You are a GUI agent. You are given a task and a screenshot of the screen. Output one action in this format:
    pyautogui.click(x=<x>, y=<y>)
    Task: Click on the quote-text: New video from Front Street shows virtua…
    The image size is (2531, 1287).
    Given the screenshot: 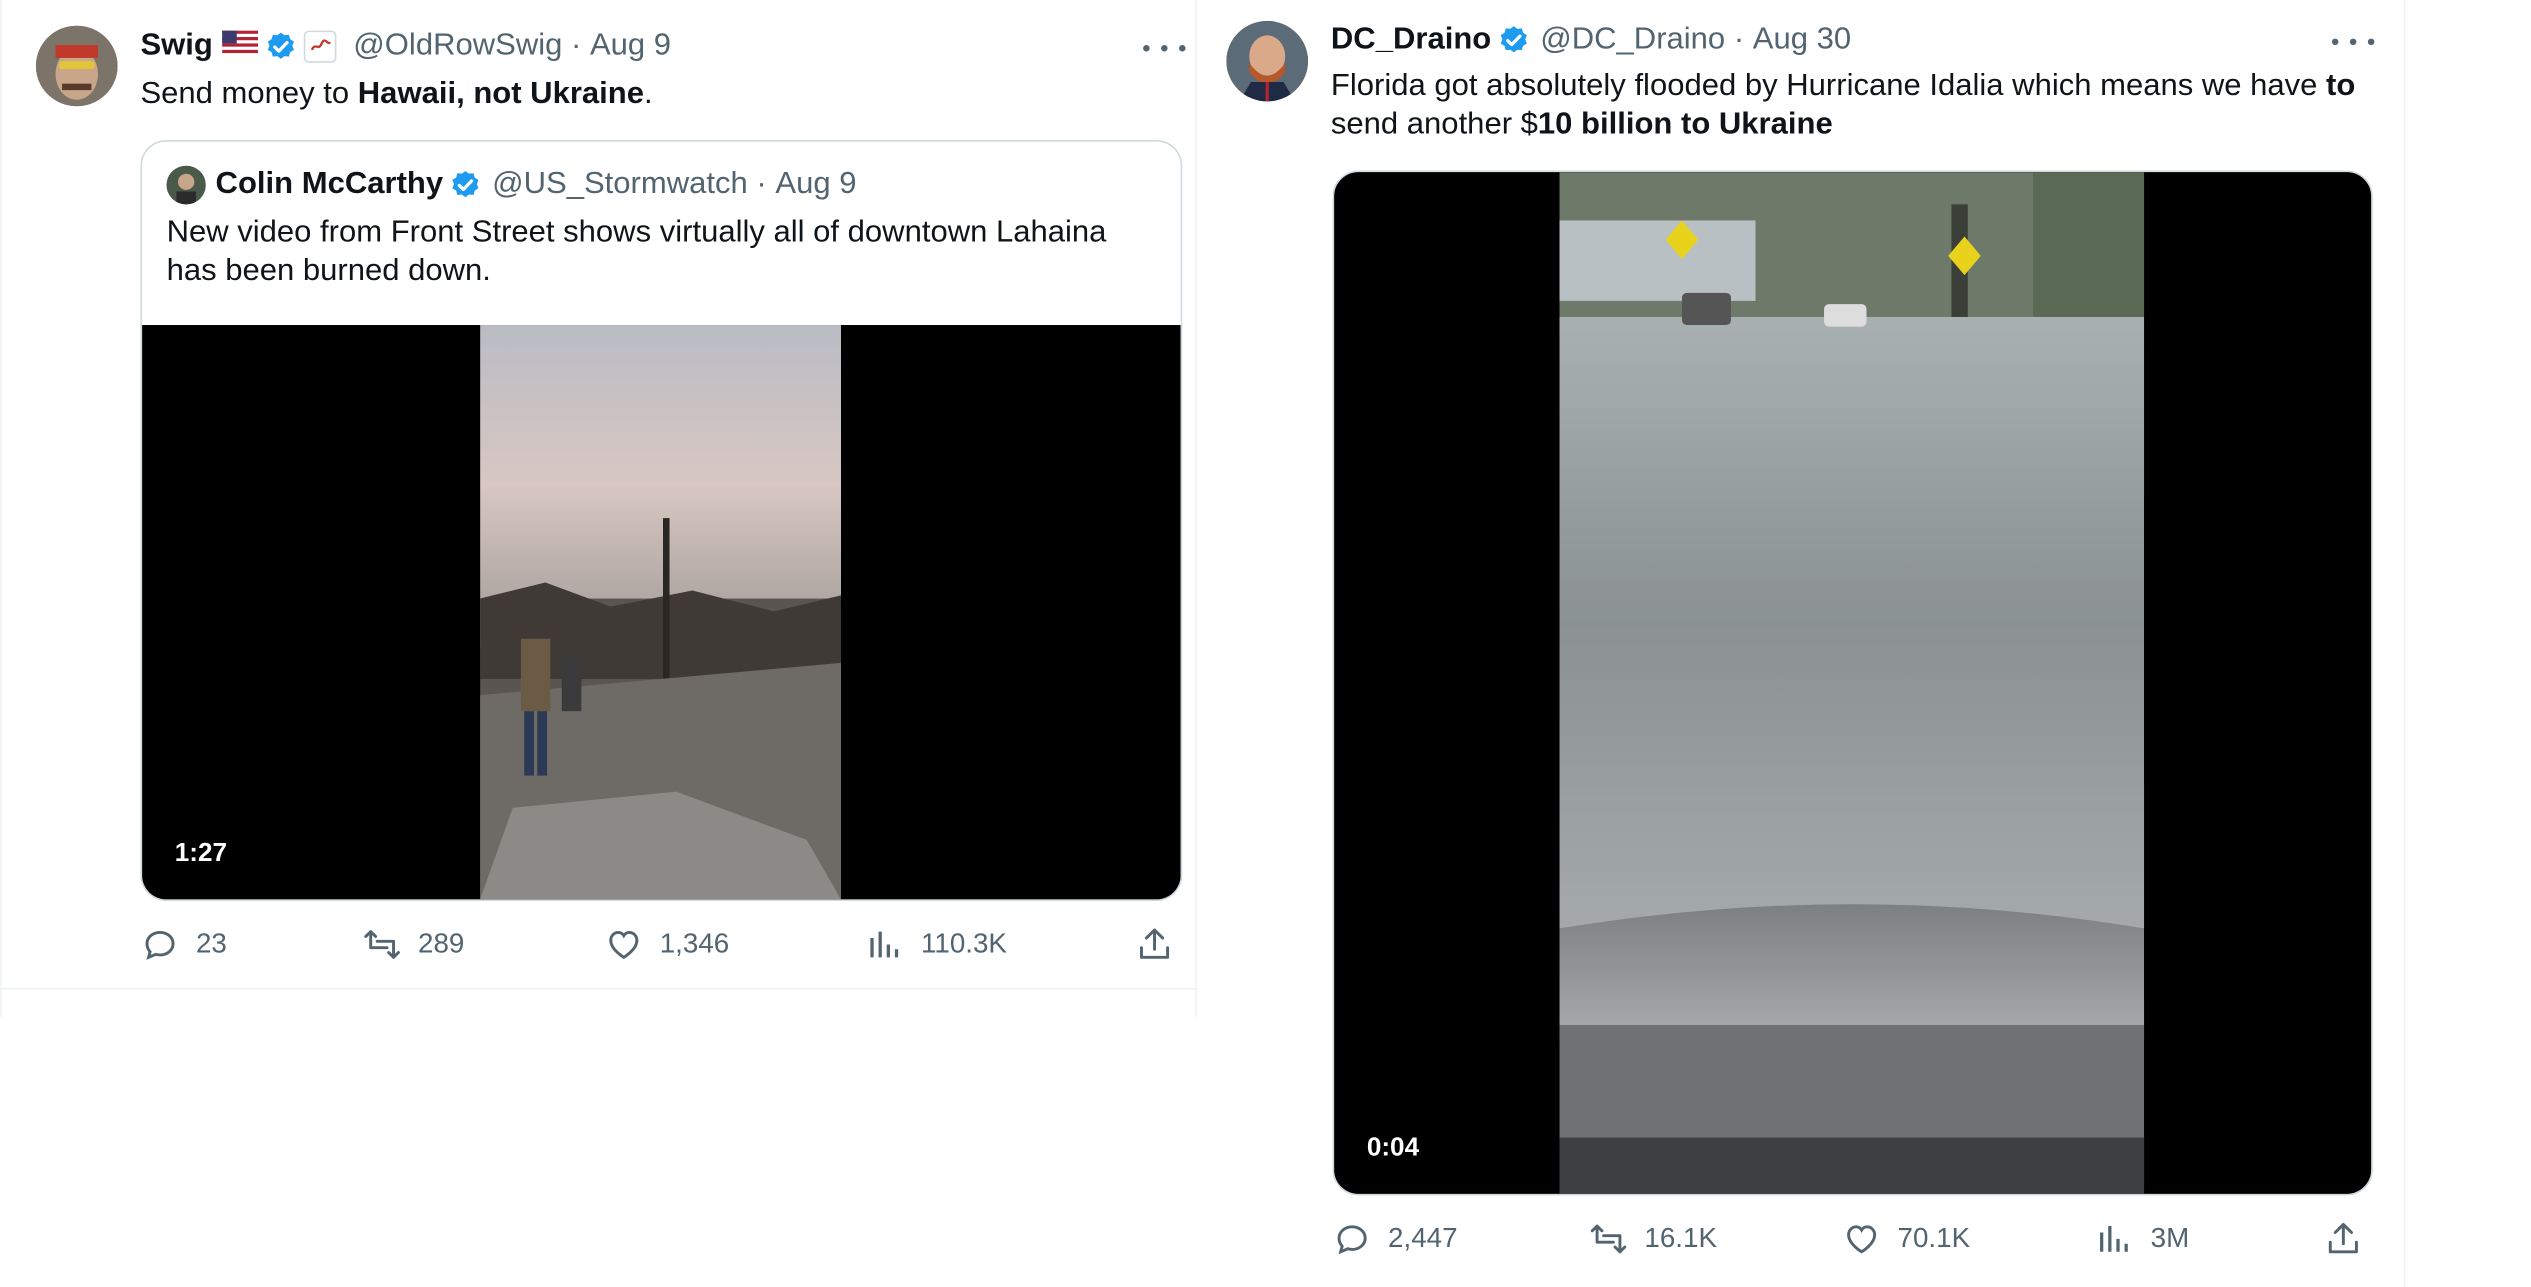 What is the action you would take?
    pyautogui.click(x=636, y=252)
    